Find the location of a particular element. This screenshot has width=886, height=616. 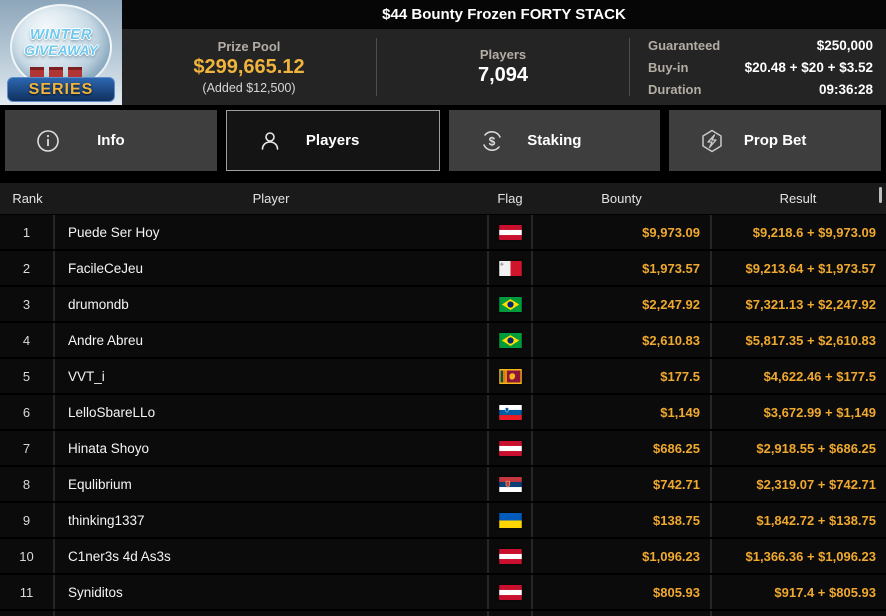

prize-pool-added: (Added $12,500) is located at coordinates (249, 88).